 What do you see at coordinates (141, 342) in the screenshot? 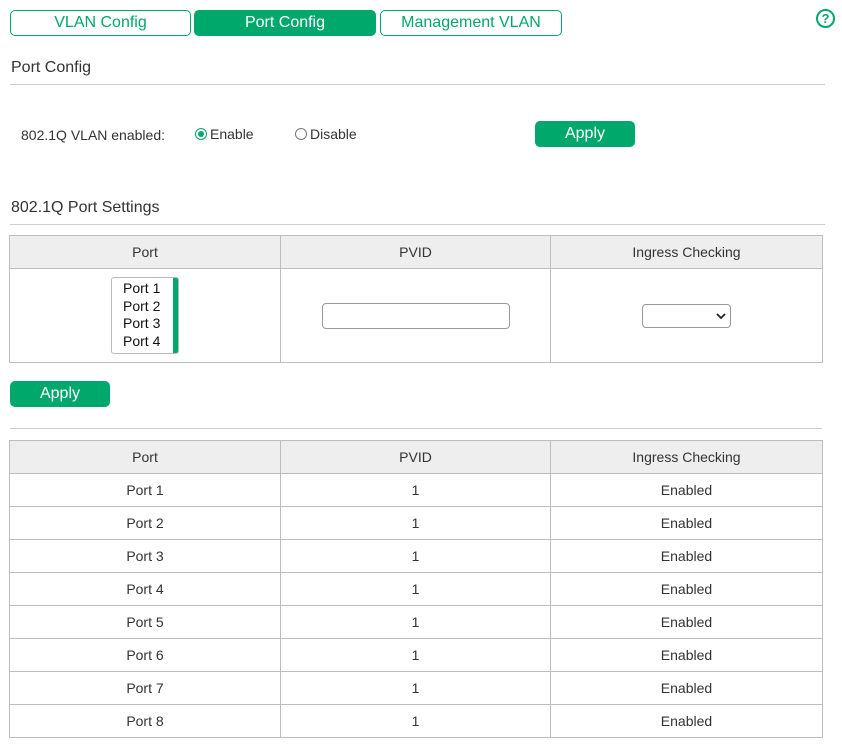
I see `port-option: Port 4` at bounding box center [141, 342].